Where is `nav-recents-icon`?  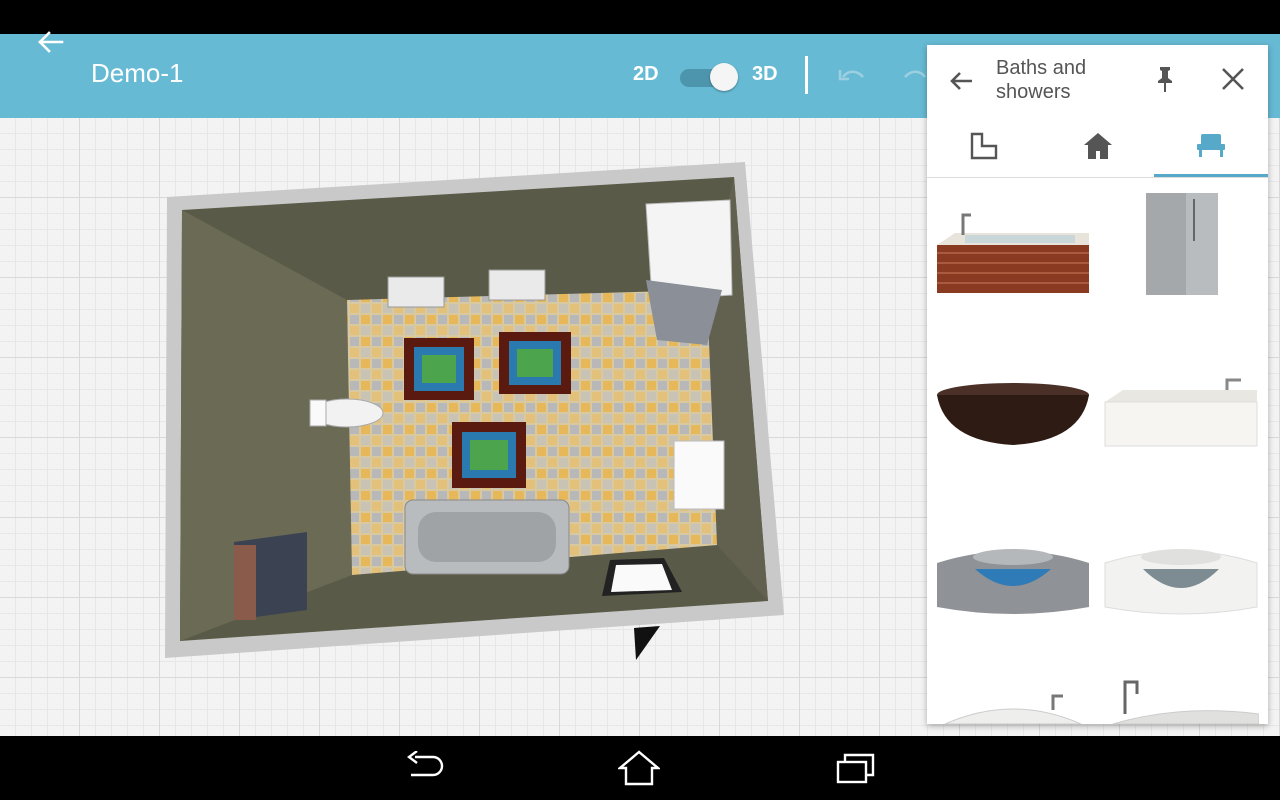 nav-recents-icon is located at coordinates (855, 768).